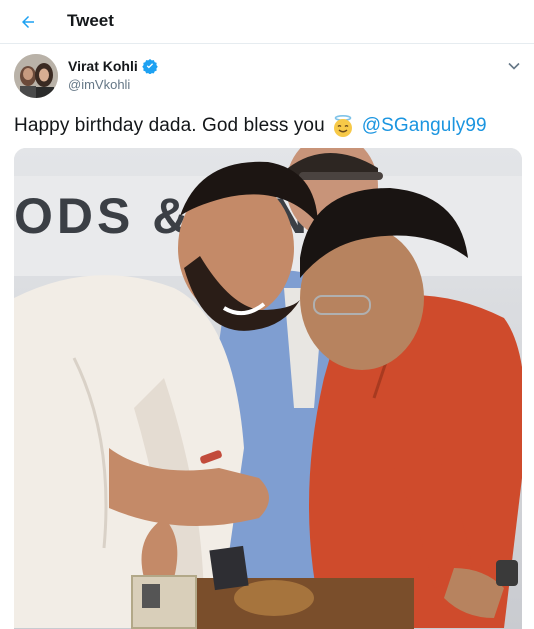 This screenshot has height=629, width=534. What do you see at coordinates (90, 20) in the screenshot?
I see `page-title: Tweet` at bounding box center [90, 20].